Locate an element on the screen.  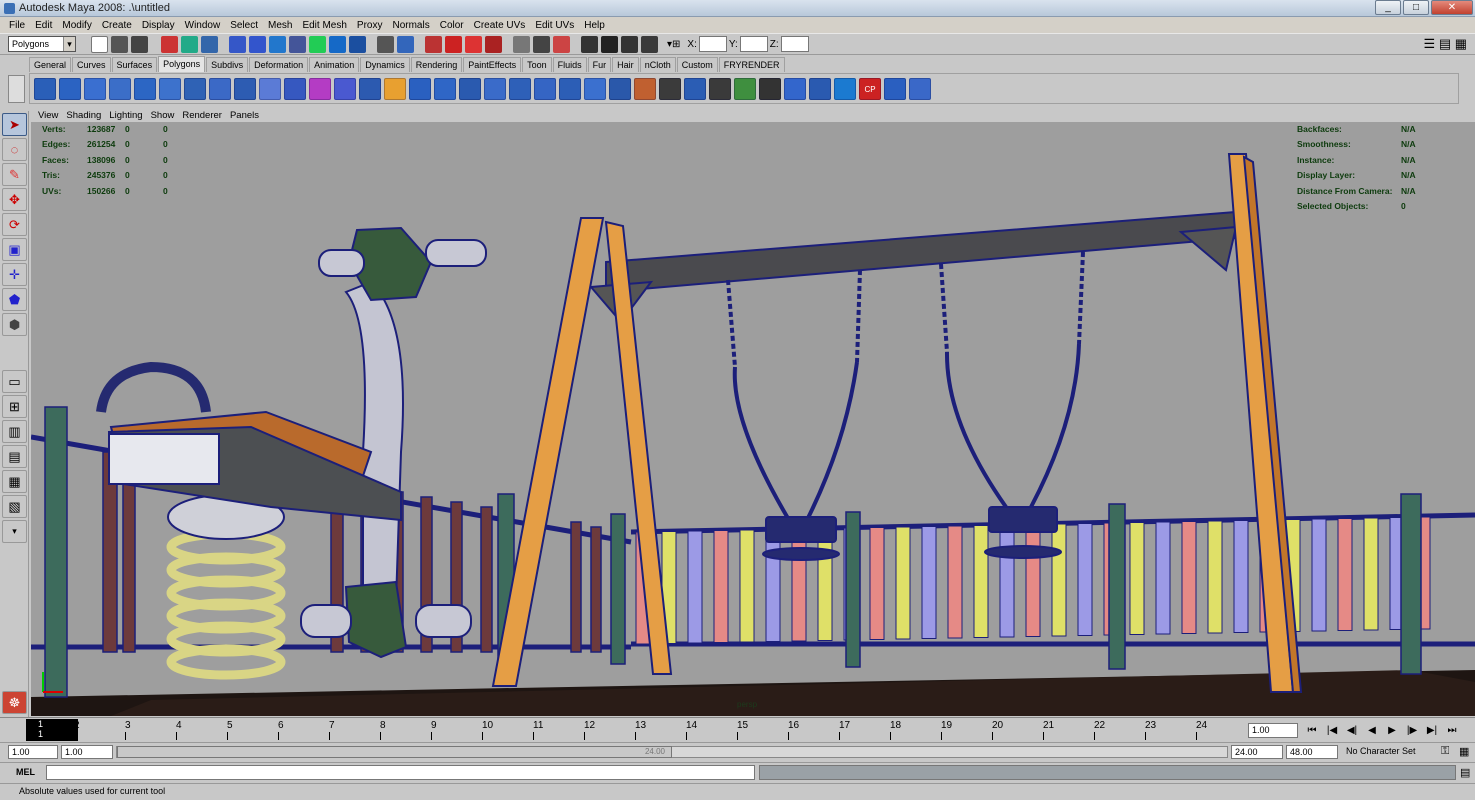
maximize-button: □ is located at coordinates (1416, 7).